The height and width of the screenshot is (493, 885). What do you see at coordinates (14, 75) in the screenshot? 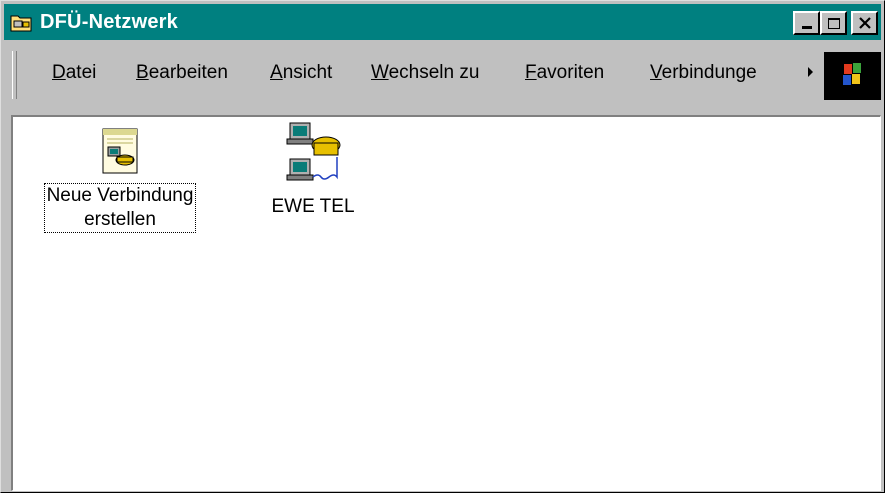
I see `toolbar-grip` at bounding box center [14, 75].